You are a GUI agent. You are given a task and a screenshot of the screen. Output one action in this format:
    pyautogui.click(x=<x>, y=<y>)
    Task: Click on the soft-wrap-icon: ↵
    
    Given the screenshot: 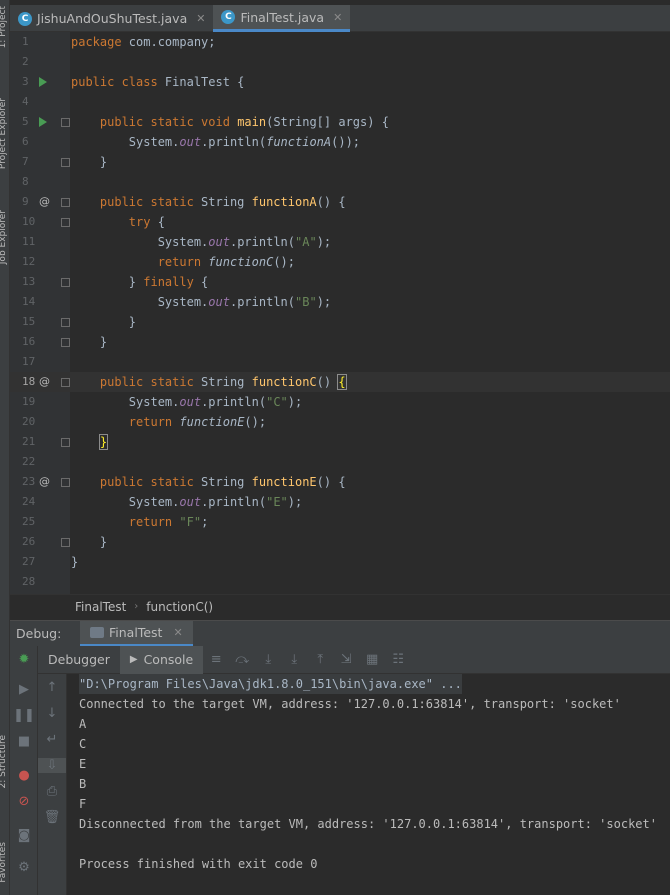 What is the action you would take?
    pyautogui.click(x=52, y=739)
    